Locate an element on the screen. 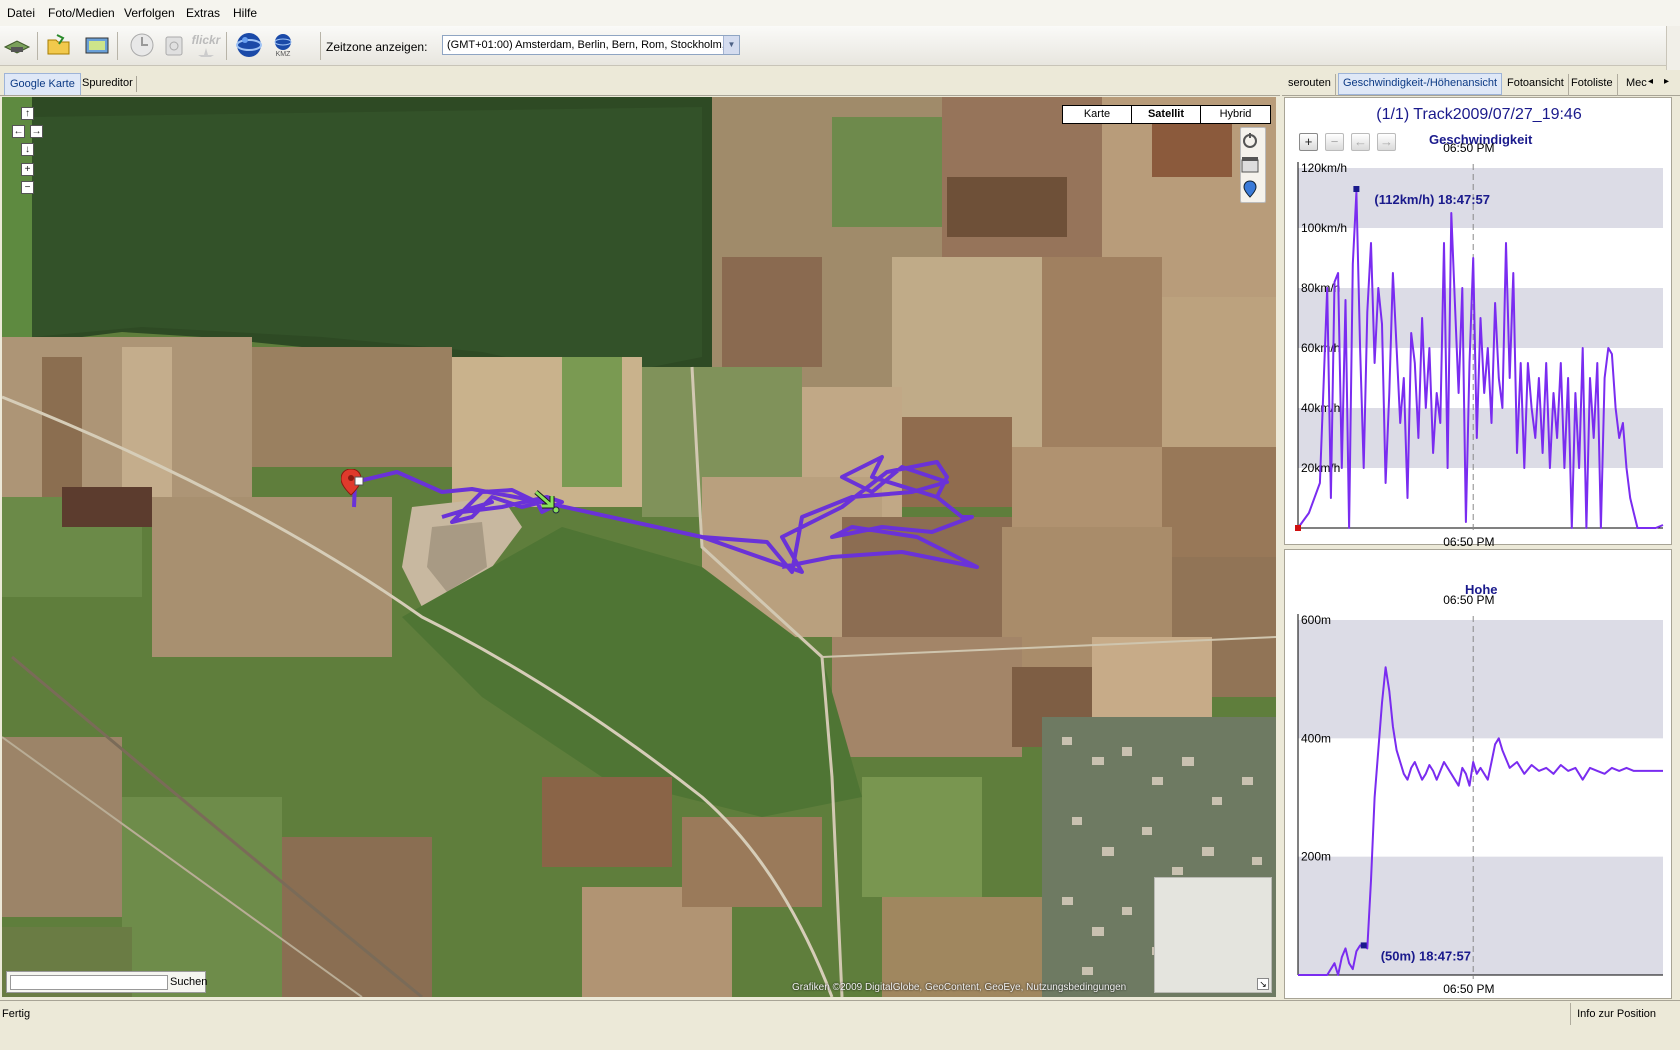 This screenshot has height=1050, width=1680. pan-down-button: ↓ is located at coordinates (27, 149).